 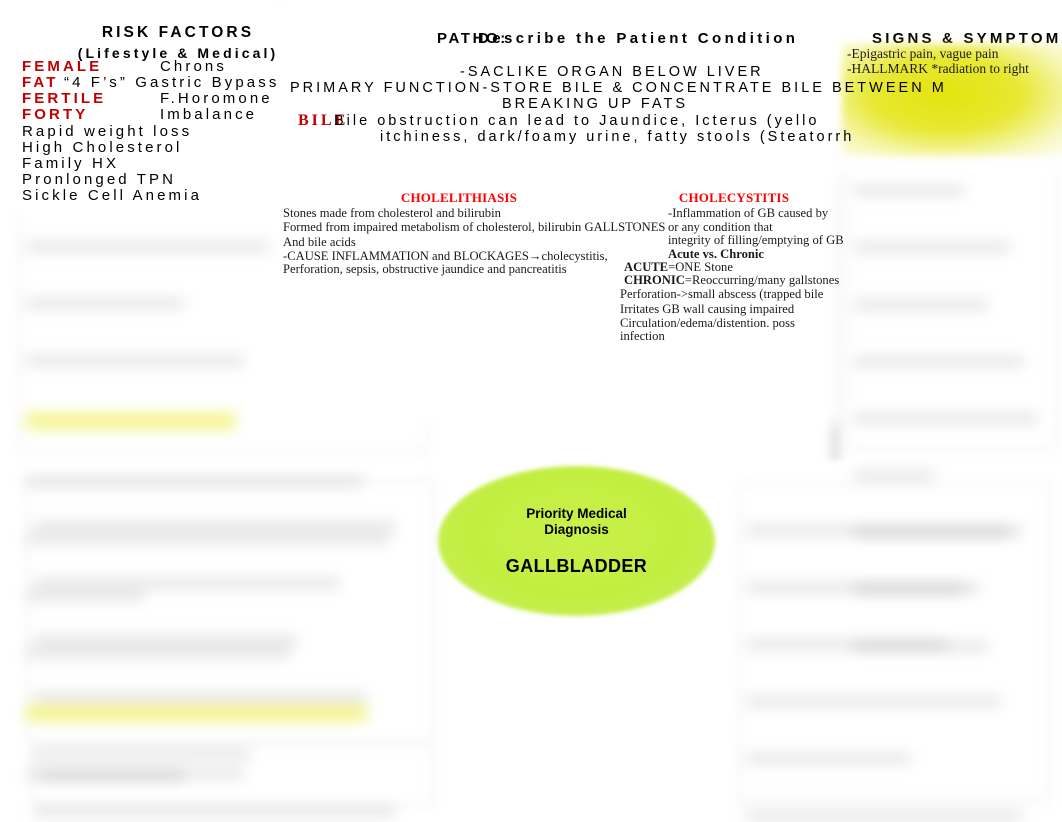 I want to click on cholecystitis-chronic-row: CHRONIC=Reoccurring/many gallstones, so click(x=734, y=280).